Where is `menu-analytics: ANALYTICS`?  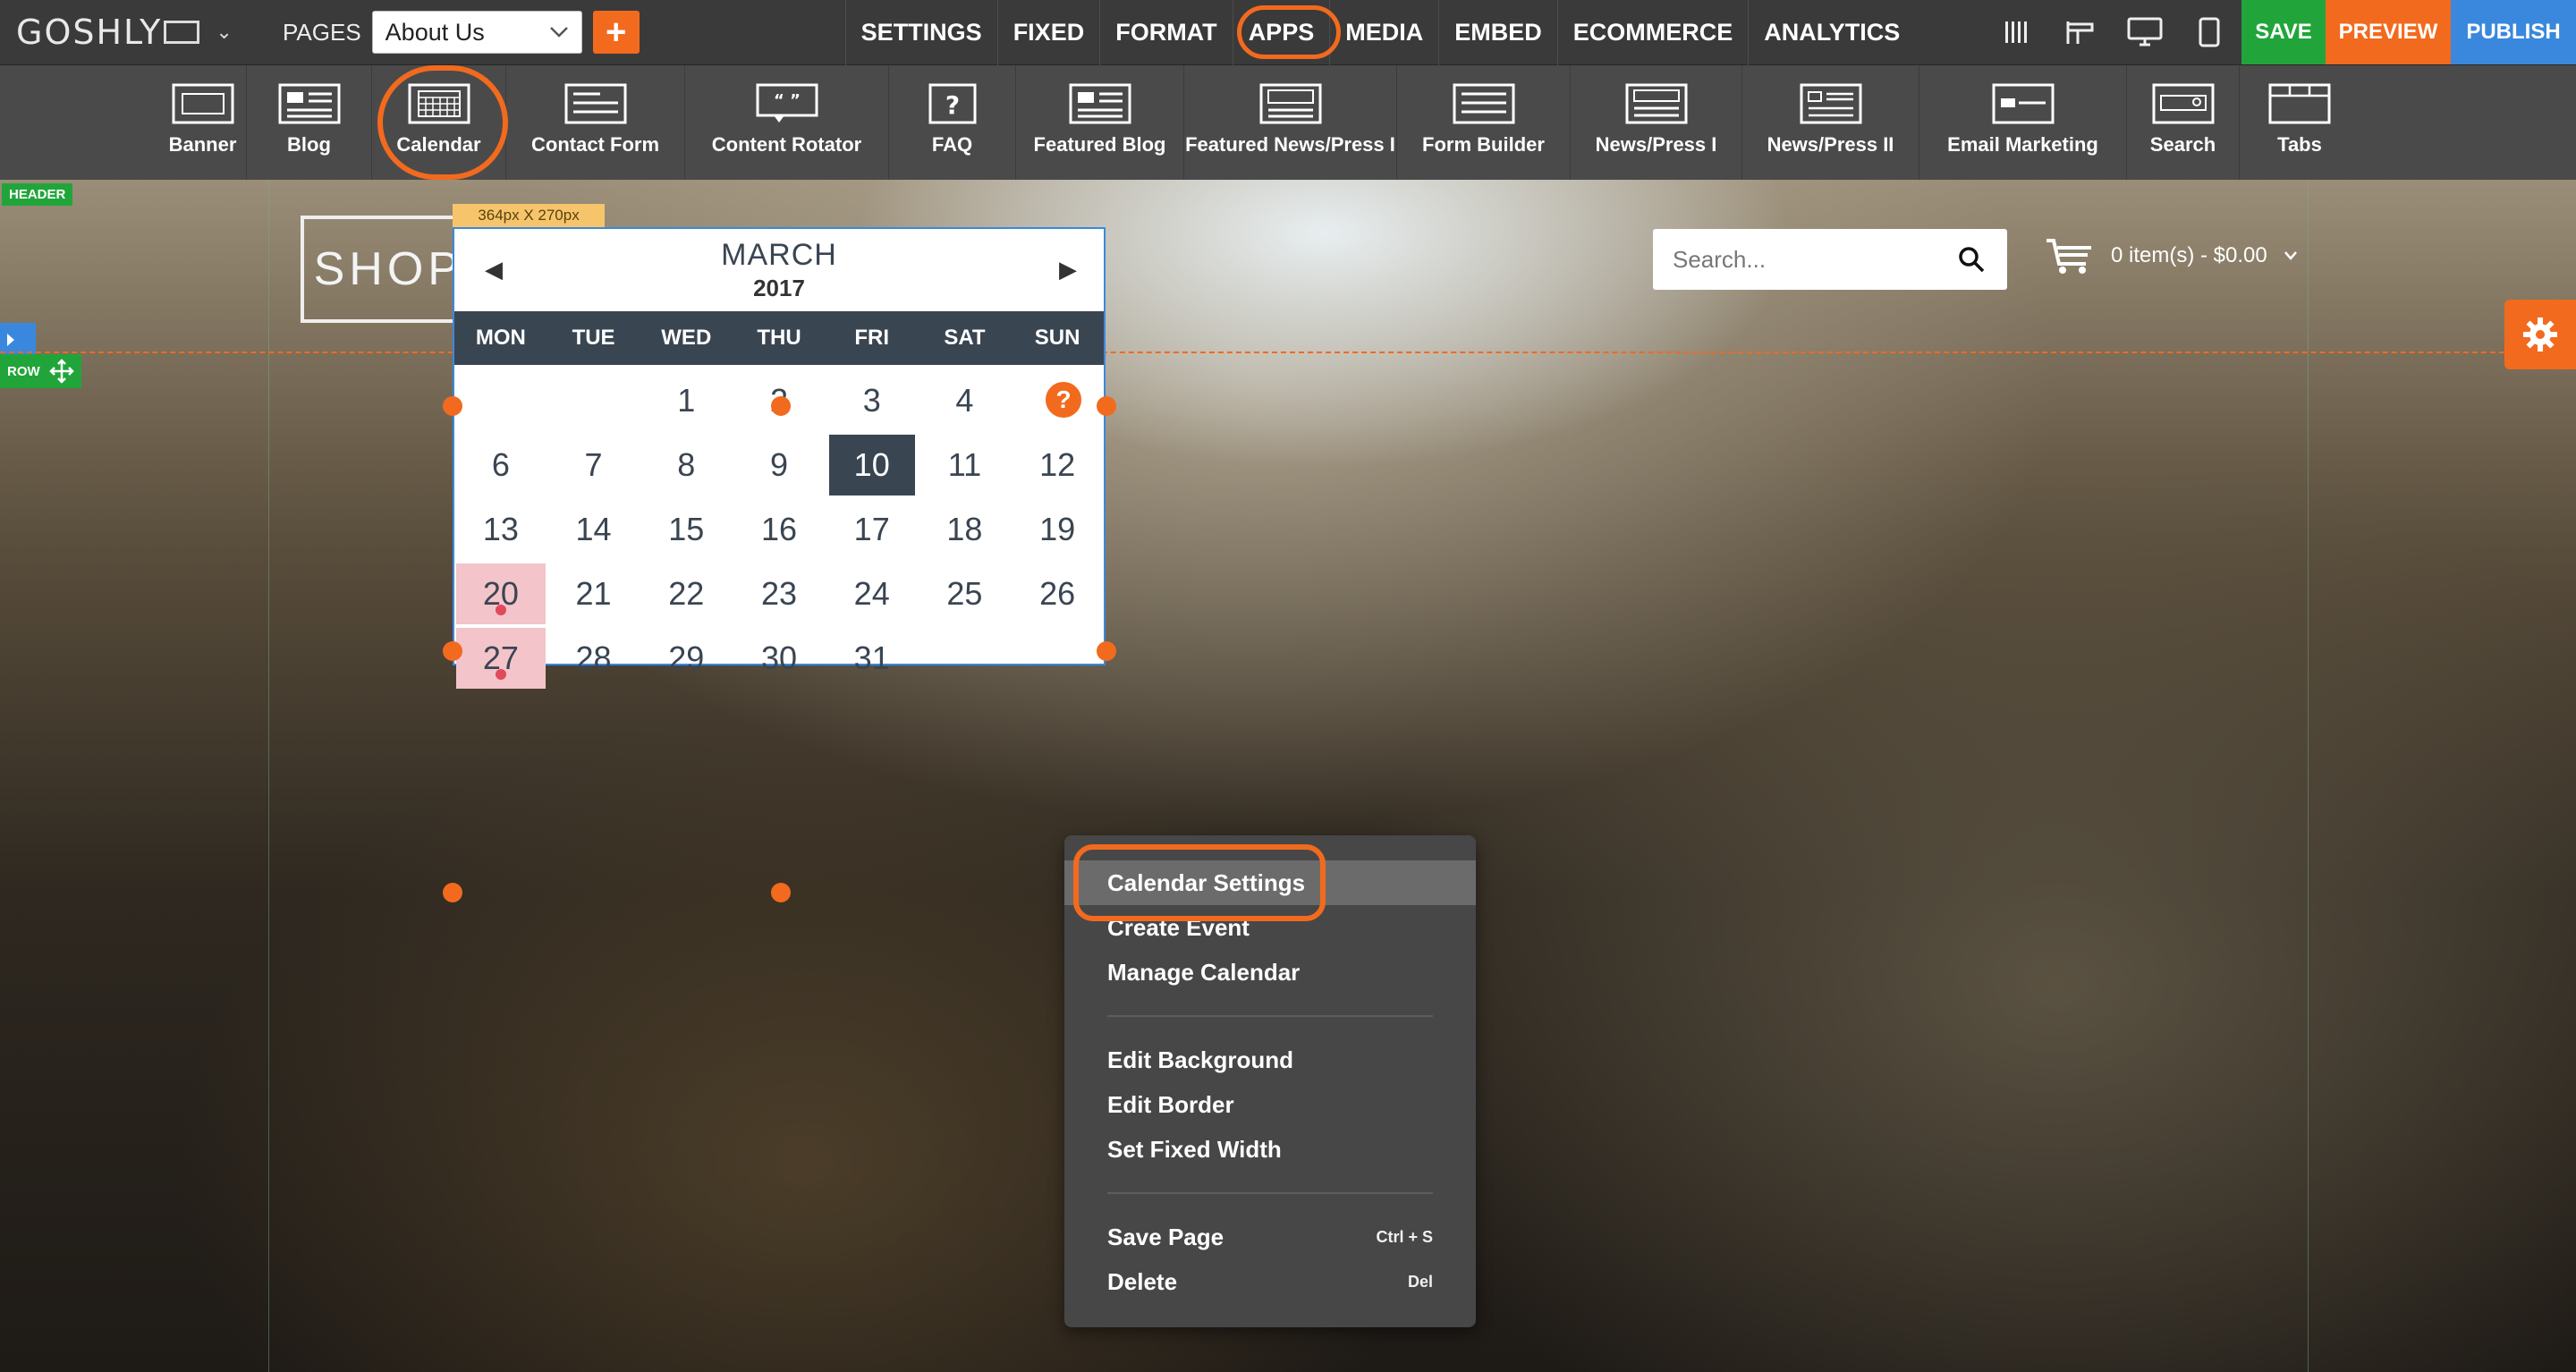 menu-analytics: ANALYTICS is located at coordinates (1831, 32).